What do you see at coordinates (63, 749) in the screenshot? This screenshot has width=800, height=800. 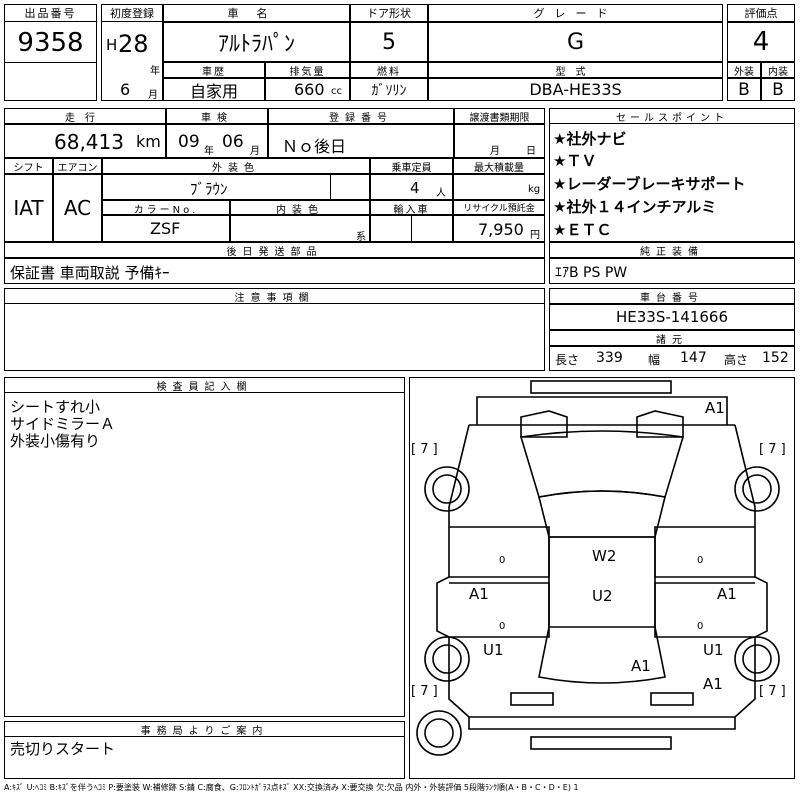 I see `office-text: 売切りスタート` at bounding box center [63, 749].